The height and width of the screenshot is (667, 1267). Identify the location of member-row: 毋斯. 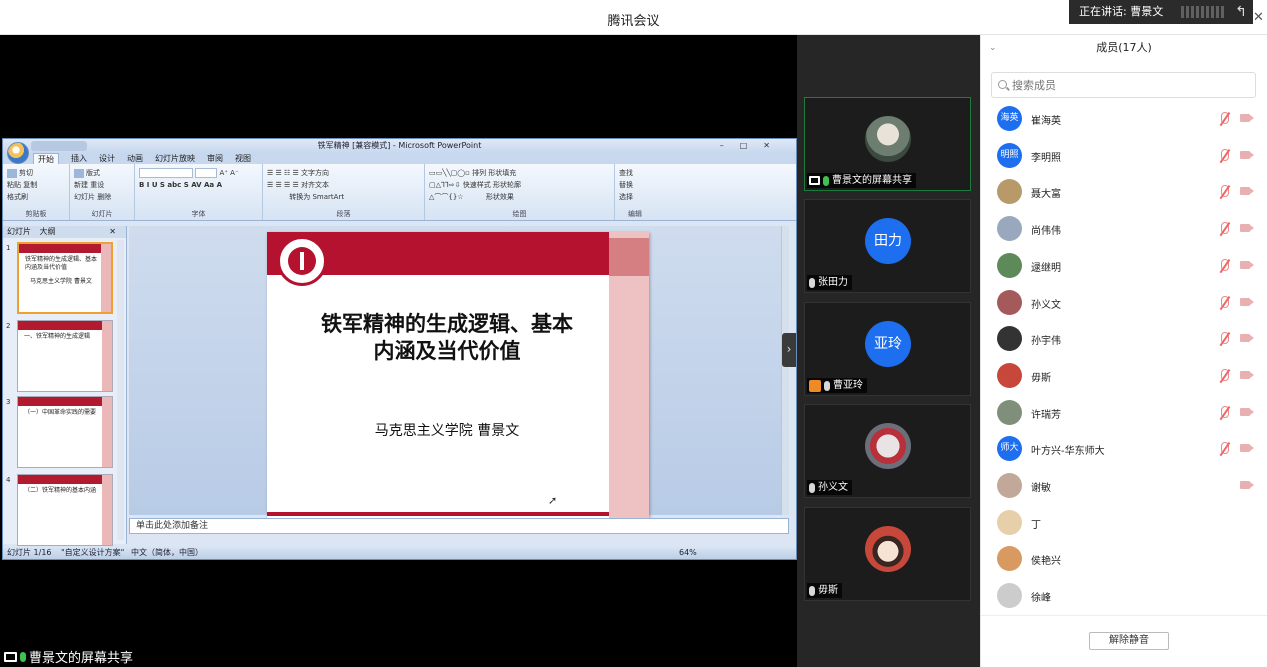
(1124, 376).